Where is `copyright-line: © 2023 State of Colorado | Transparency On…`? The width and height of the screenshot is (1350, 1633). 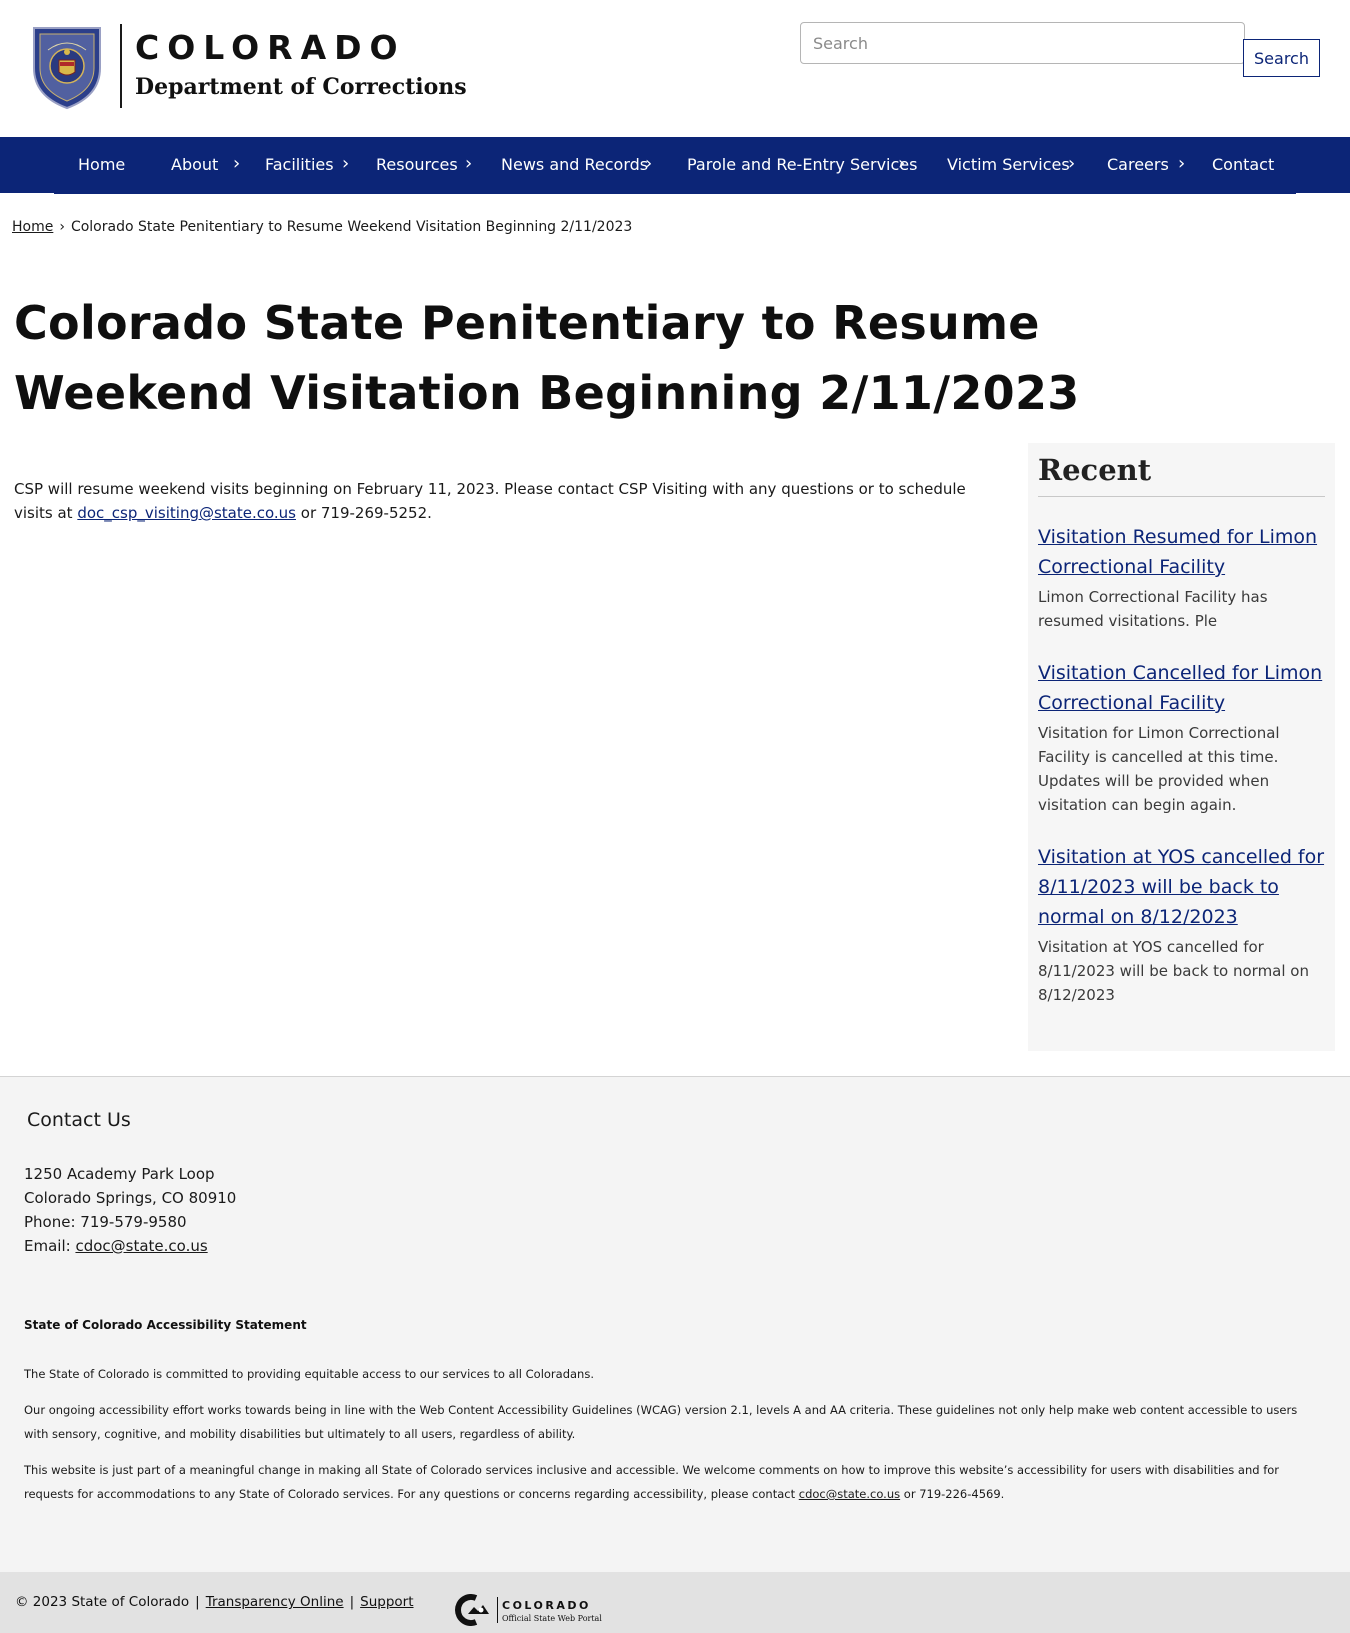
copyright-line: © 2023 State of Colorado | Transparency On… is located at coordinates (214, 1602).